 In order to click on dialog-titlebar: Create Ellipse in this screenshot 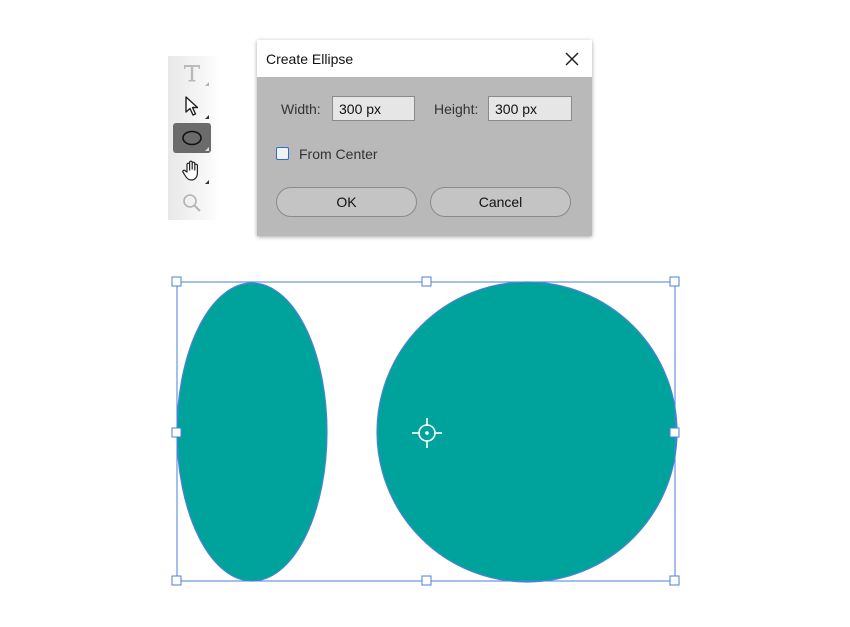, I will do `click(424, 58)`.